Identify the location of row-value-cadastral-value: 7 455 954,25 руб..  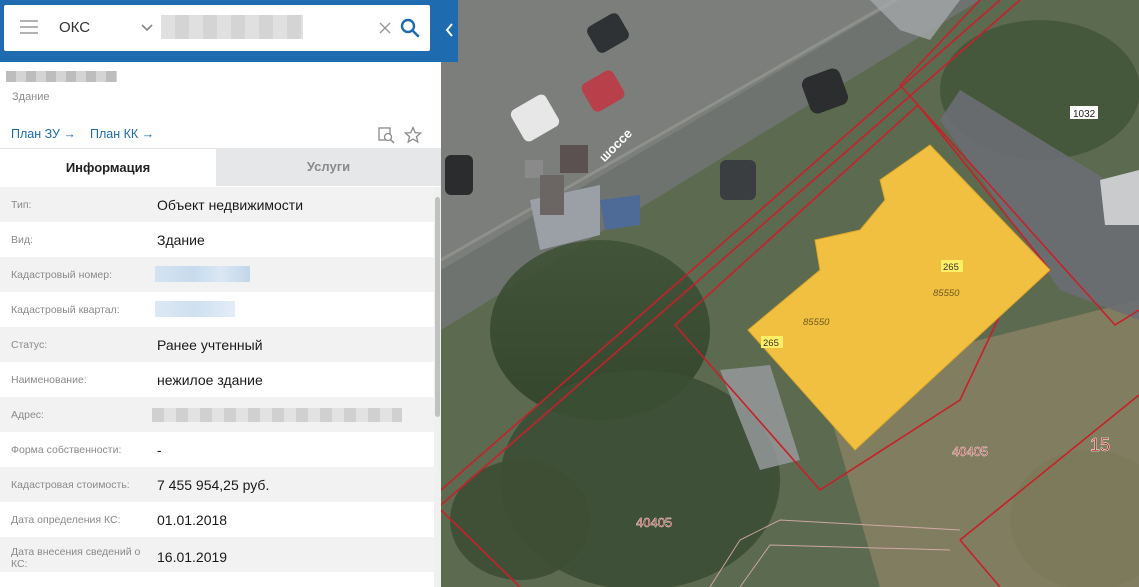
(213, 485).